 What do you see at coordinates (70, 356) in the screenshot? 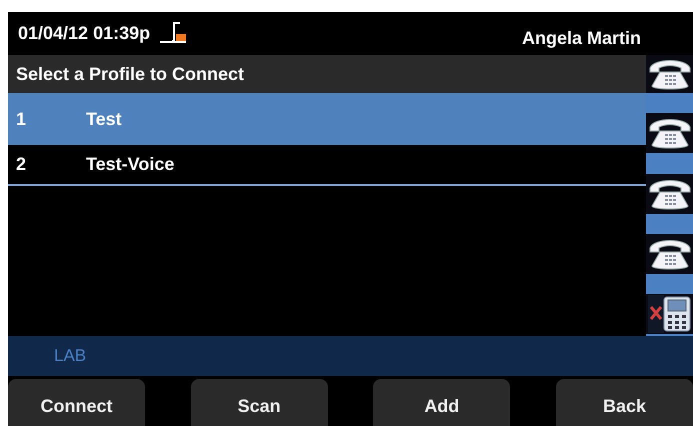
I see `line-label: LAB` at bounding box center [70, 356].